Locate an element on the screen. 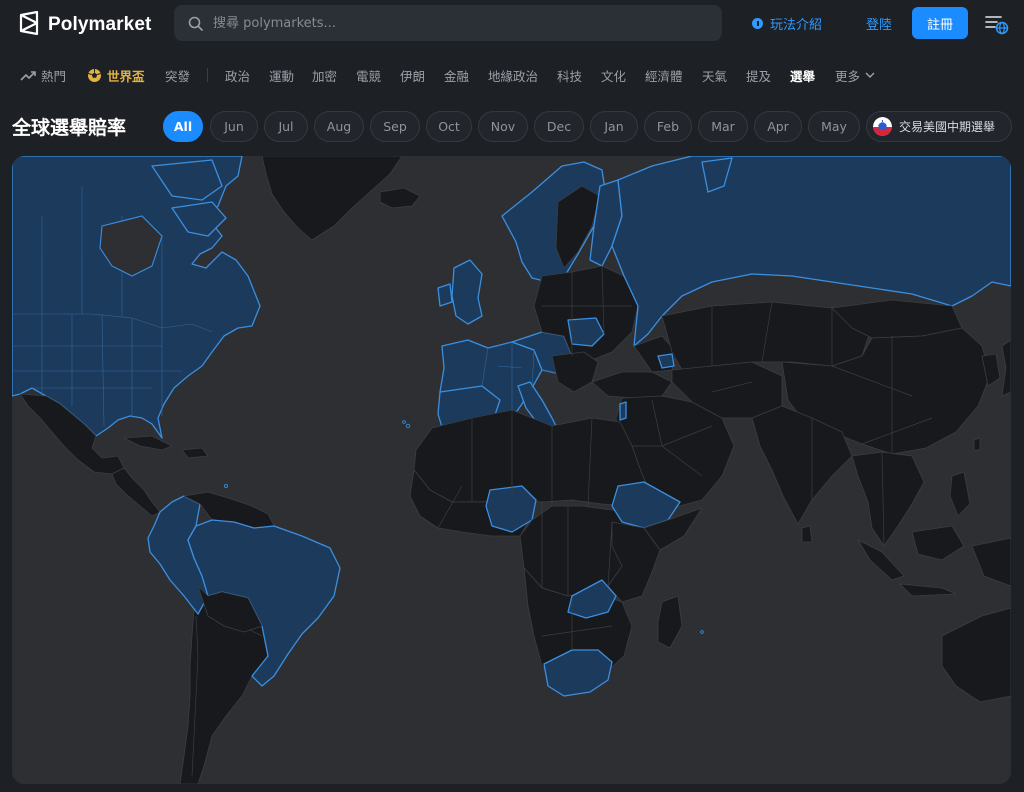 The height and width of the screenshot is (792, 1024). search-bar is located at coordinates (448, 23).